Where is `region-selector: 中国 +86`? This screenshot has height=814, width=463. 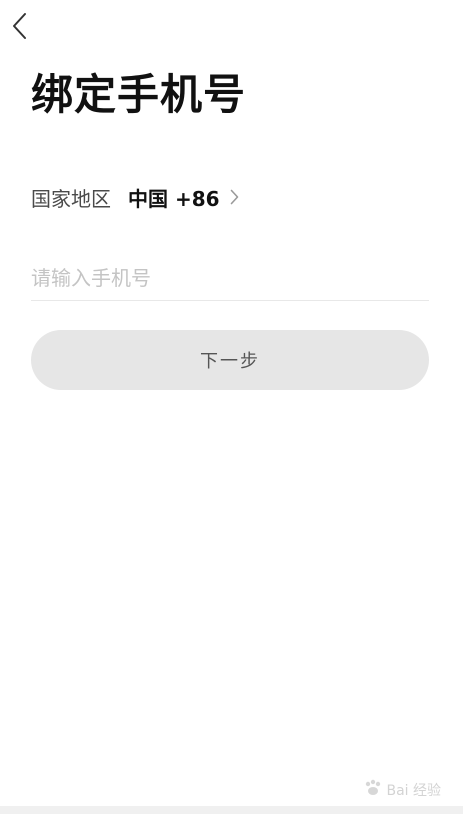
region-selector: 中国 +86 is located at coordinates (183, 197).